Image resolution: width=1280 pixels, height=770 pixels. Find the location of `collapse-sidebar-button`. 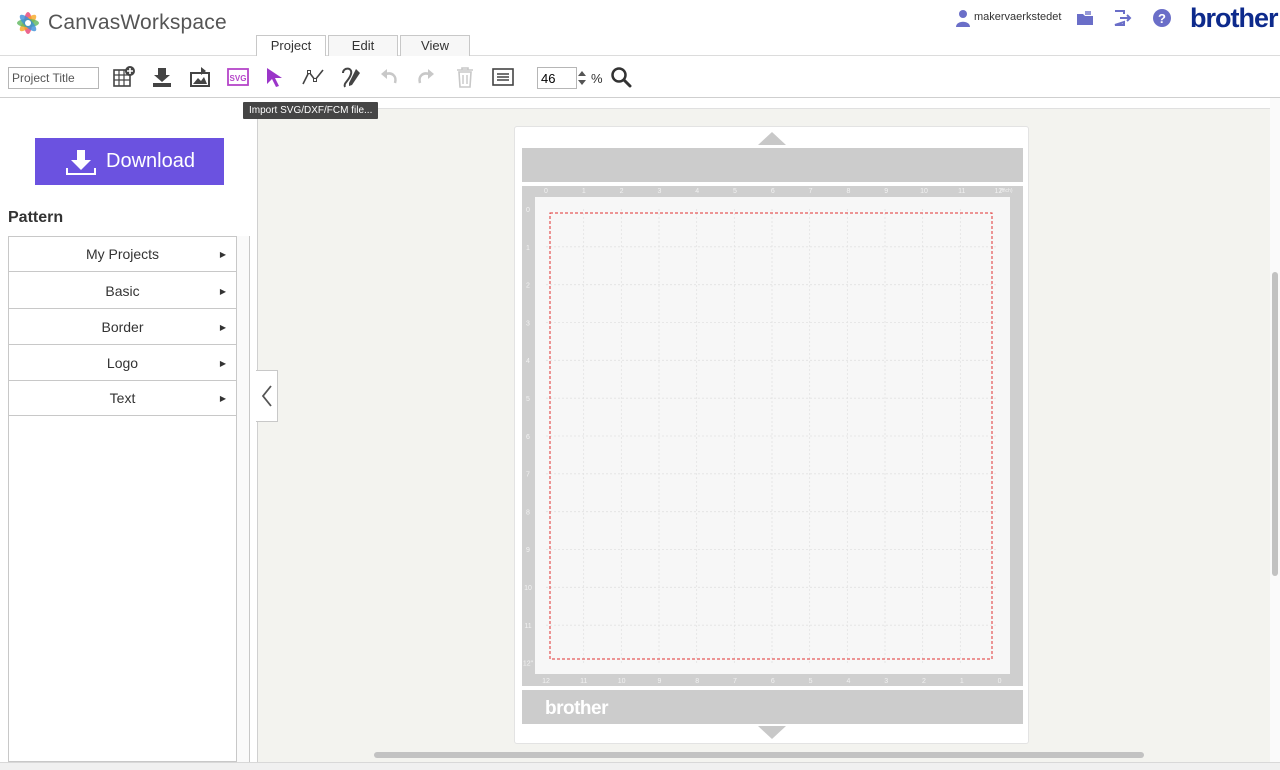

collapse-sidebar-button is located at coordinates (267, 396).